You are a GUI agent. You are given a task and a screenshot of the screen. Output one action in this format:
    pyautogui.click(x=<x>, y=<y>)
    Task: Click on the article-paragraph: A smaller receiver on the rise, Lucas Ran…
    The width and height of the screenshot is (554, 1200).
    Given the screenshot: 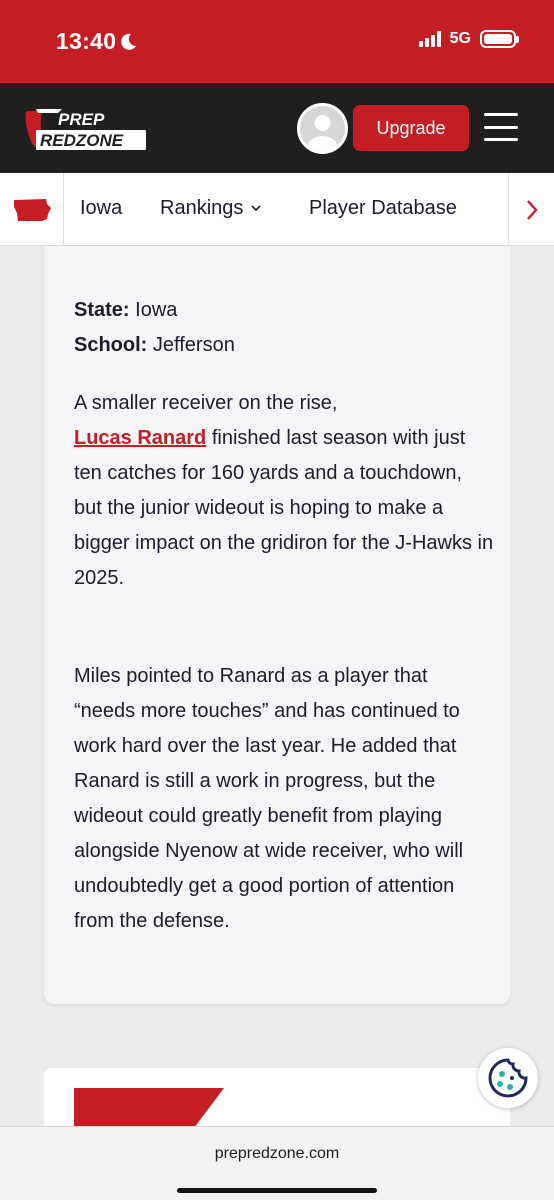 What is the action you would take?
    pyautogui.click(x=284, y=491)
    